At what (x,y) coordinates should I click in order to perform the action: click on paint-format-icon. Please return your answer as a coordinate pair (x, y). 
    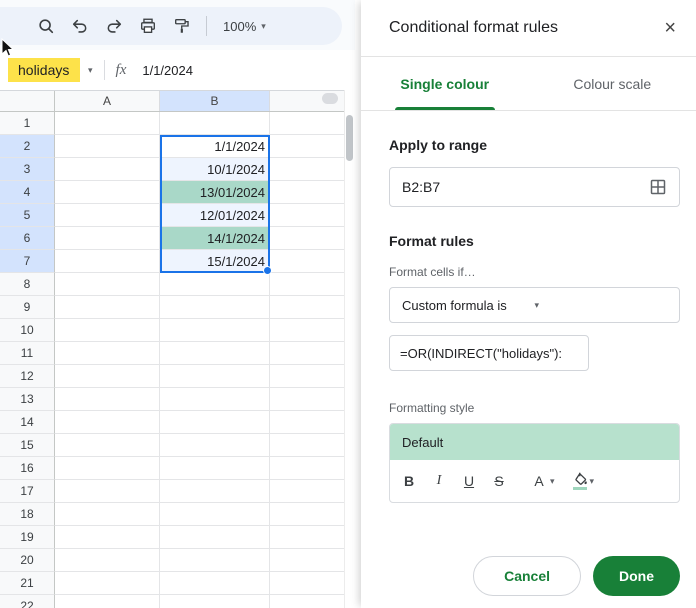
    Looking at the image, I should click on (182, 26).